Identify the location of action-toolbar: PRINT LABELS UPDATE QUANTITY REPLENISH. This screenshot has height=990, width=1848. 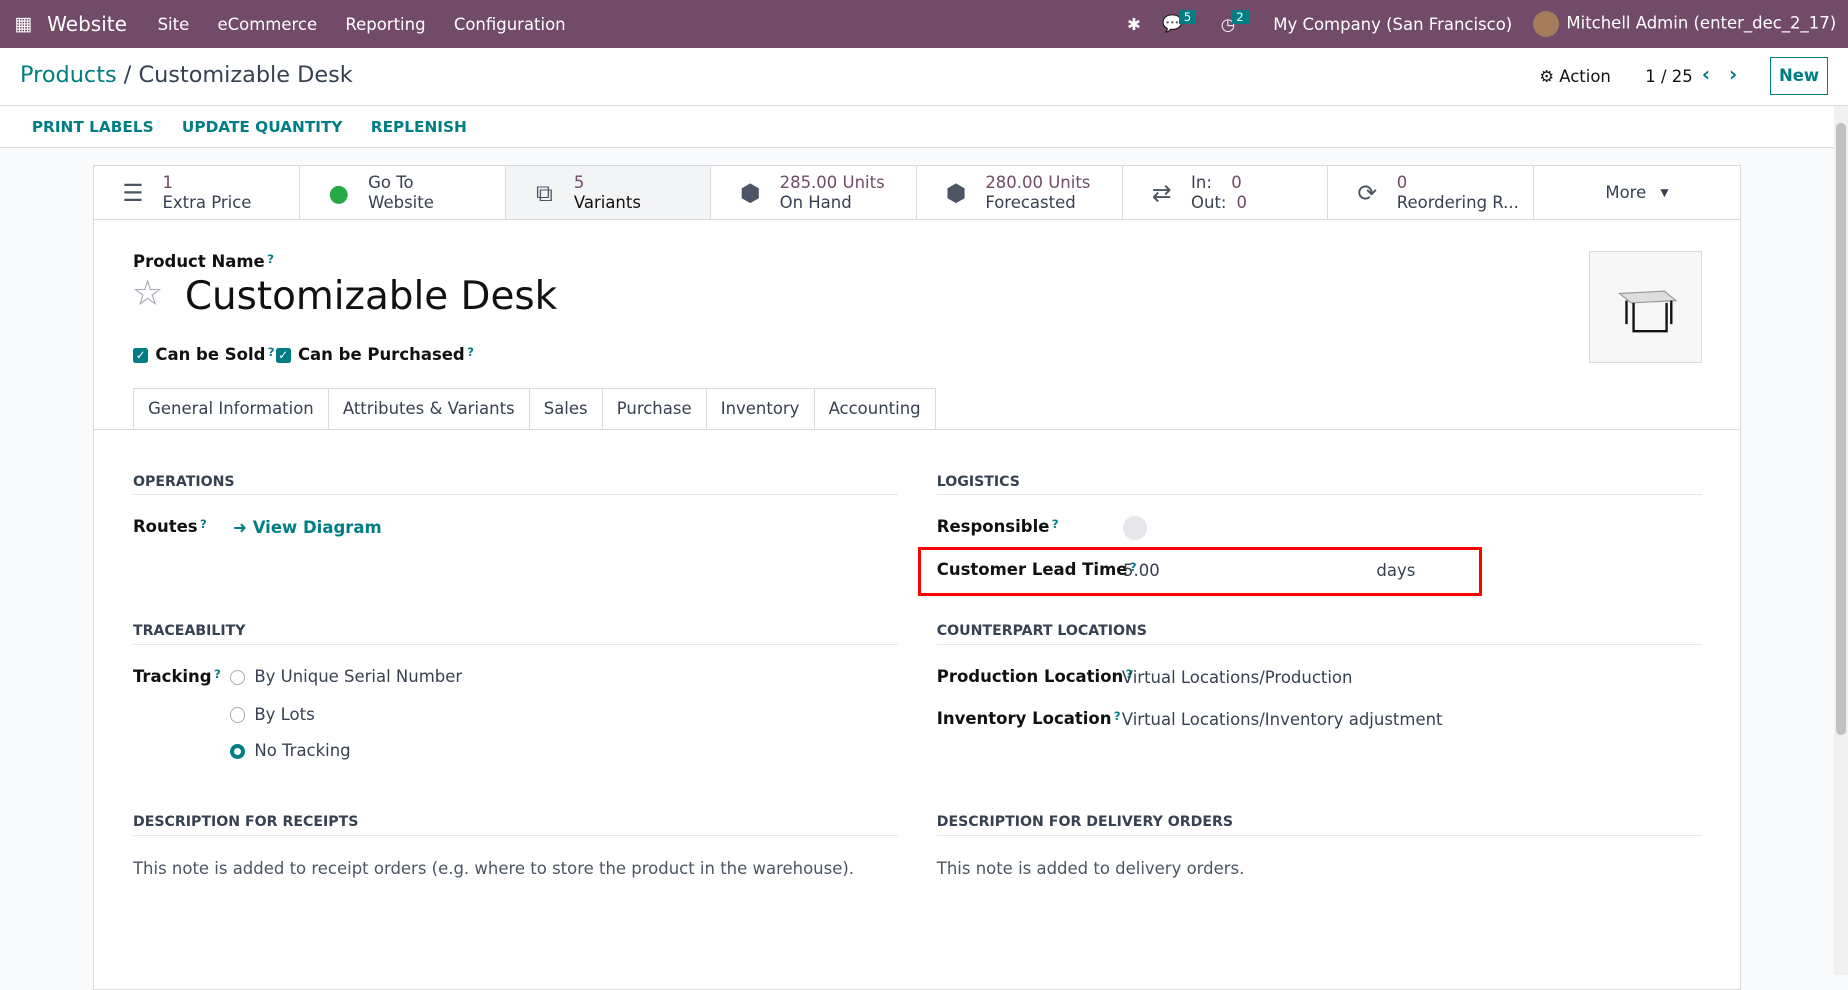
(917, 127).